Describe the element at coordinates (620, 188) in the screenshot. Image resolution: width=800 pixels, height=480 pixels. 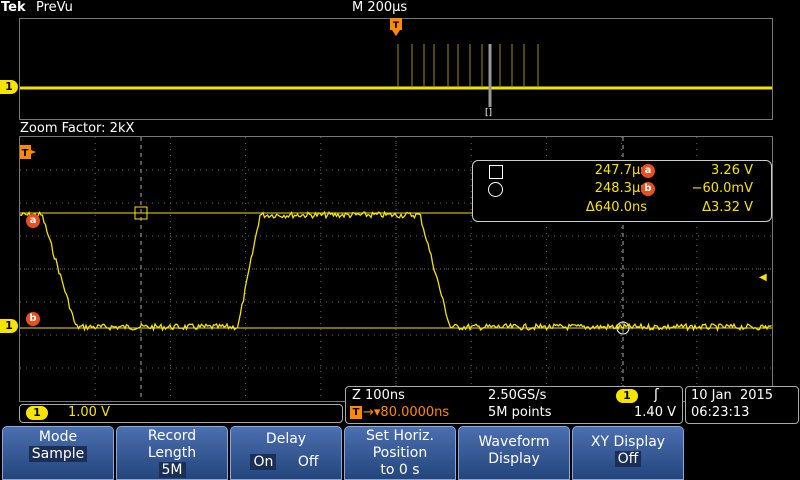
I see `cursor-b-time: 248.3µs` at that location.